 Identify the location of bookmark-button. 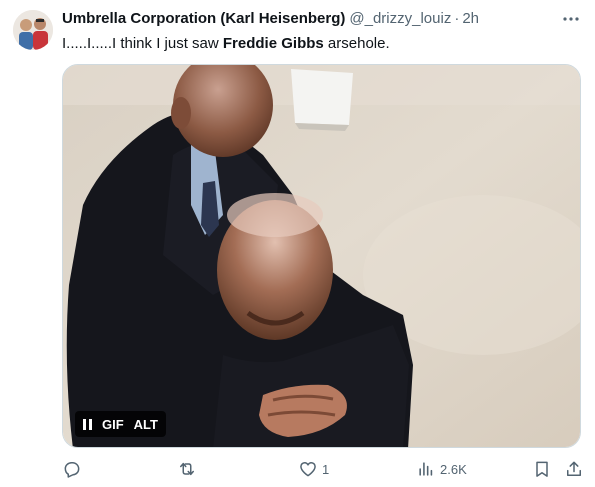
(542, 469).